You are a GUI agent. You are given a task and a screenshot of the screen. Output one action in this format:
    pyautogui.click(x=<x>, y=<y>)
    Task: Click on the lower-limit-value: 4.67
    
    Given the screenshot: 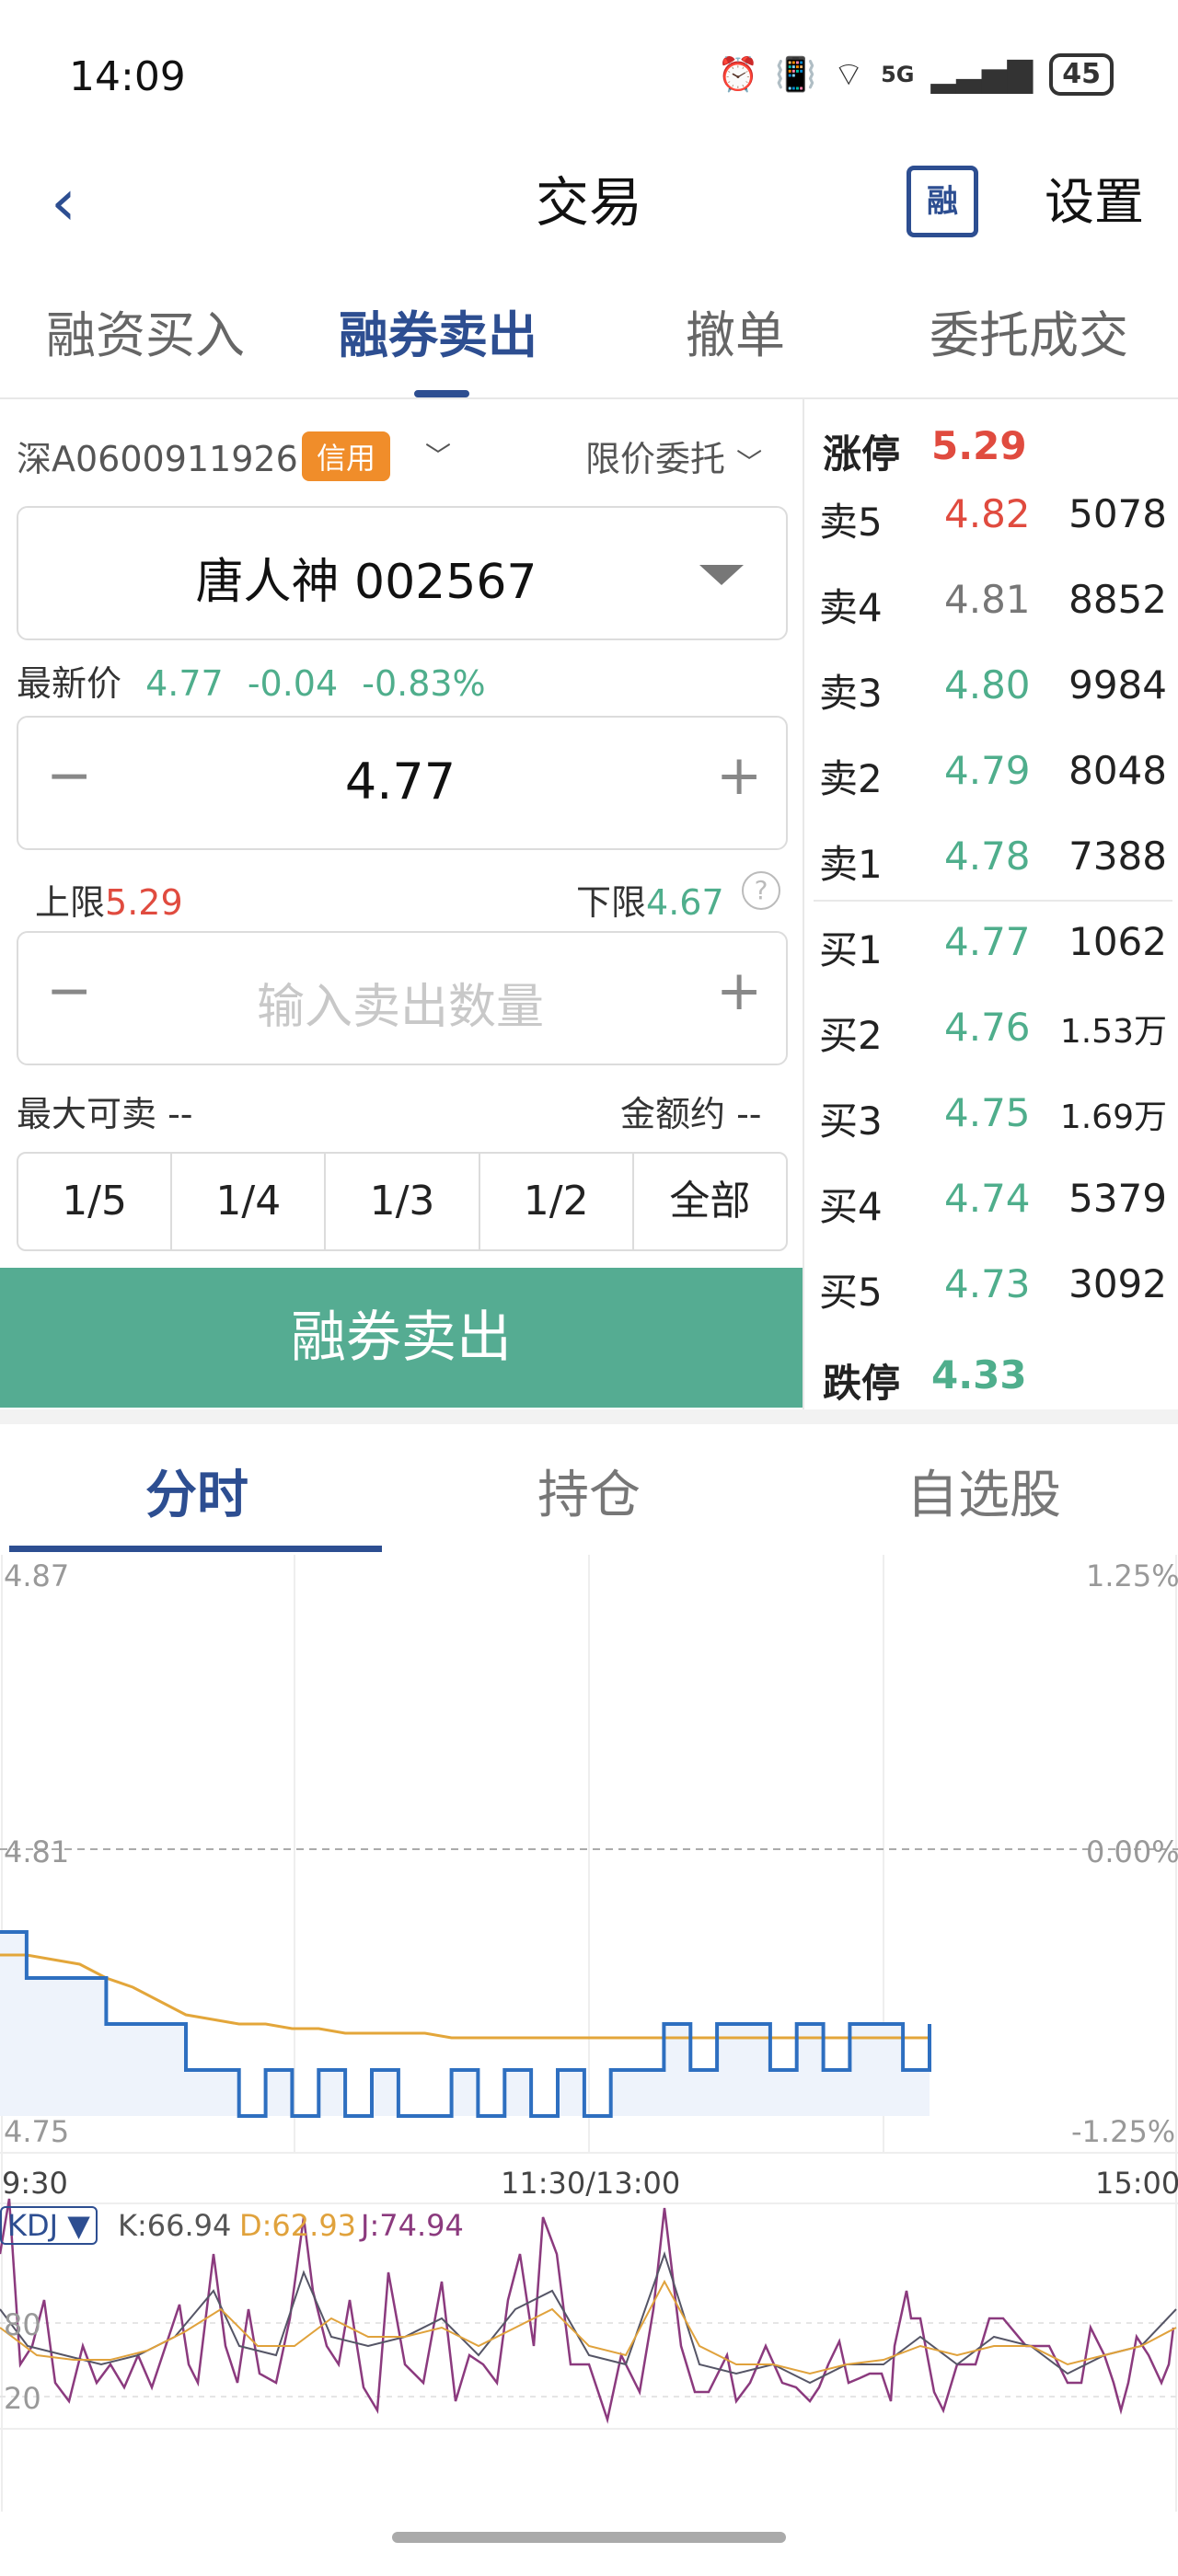 What is the action you would take?
    pyautogui.click(x=685, y=902)
    